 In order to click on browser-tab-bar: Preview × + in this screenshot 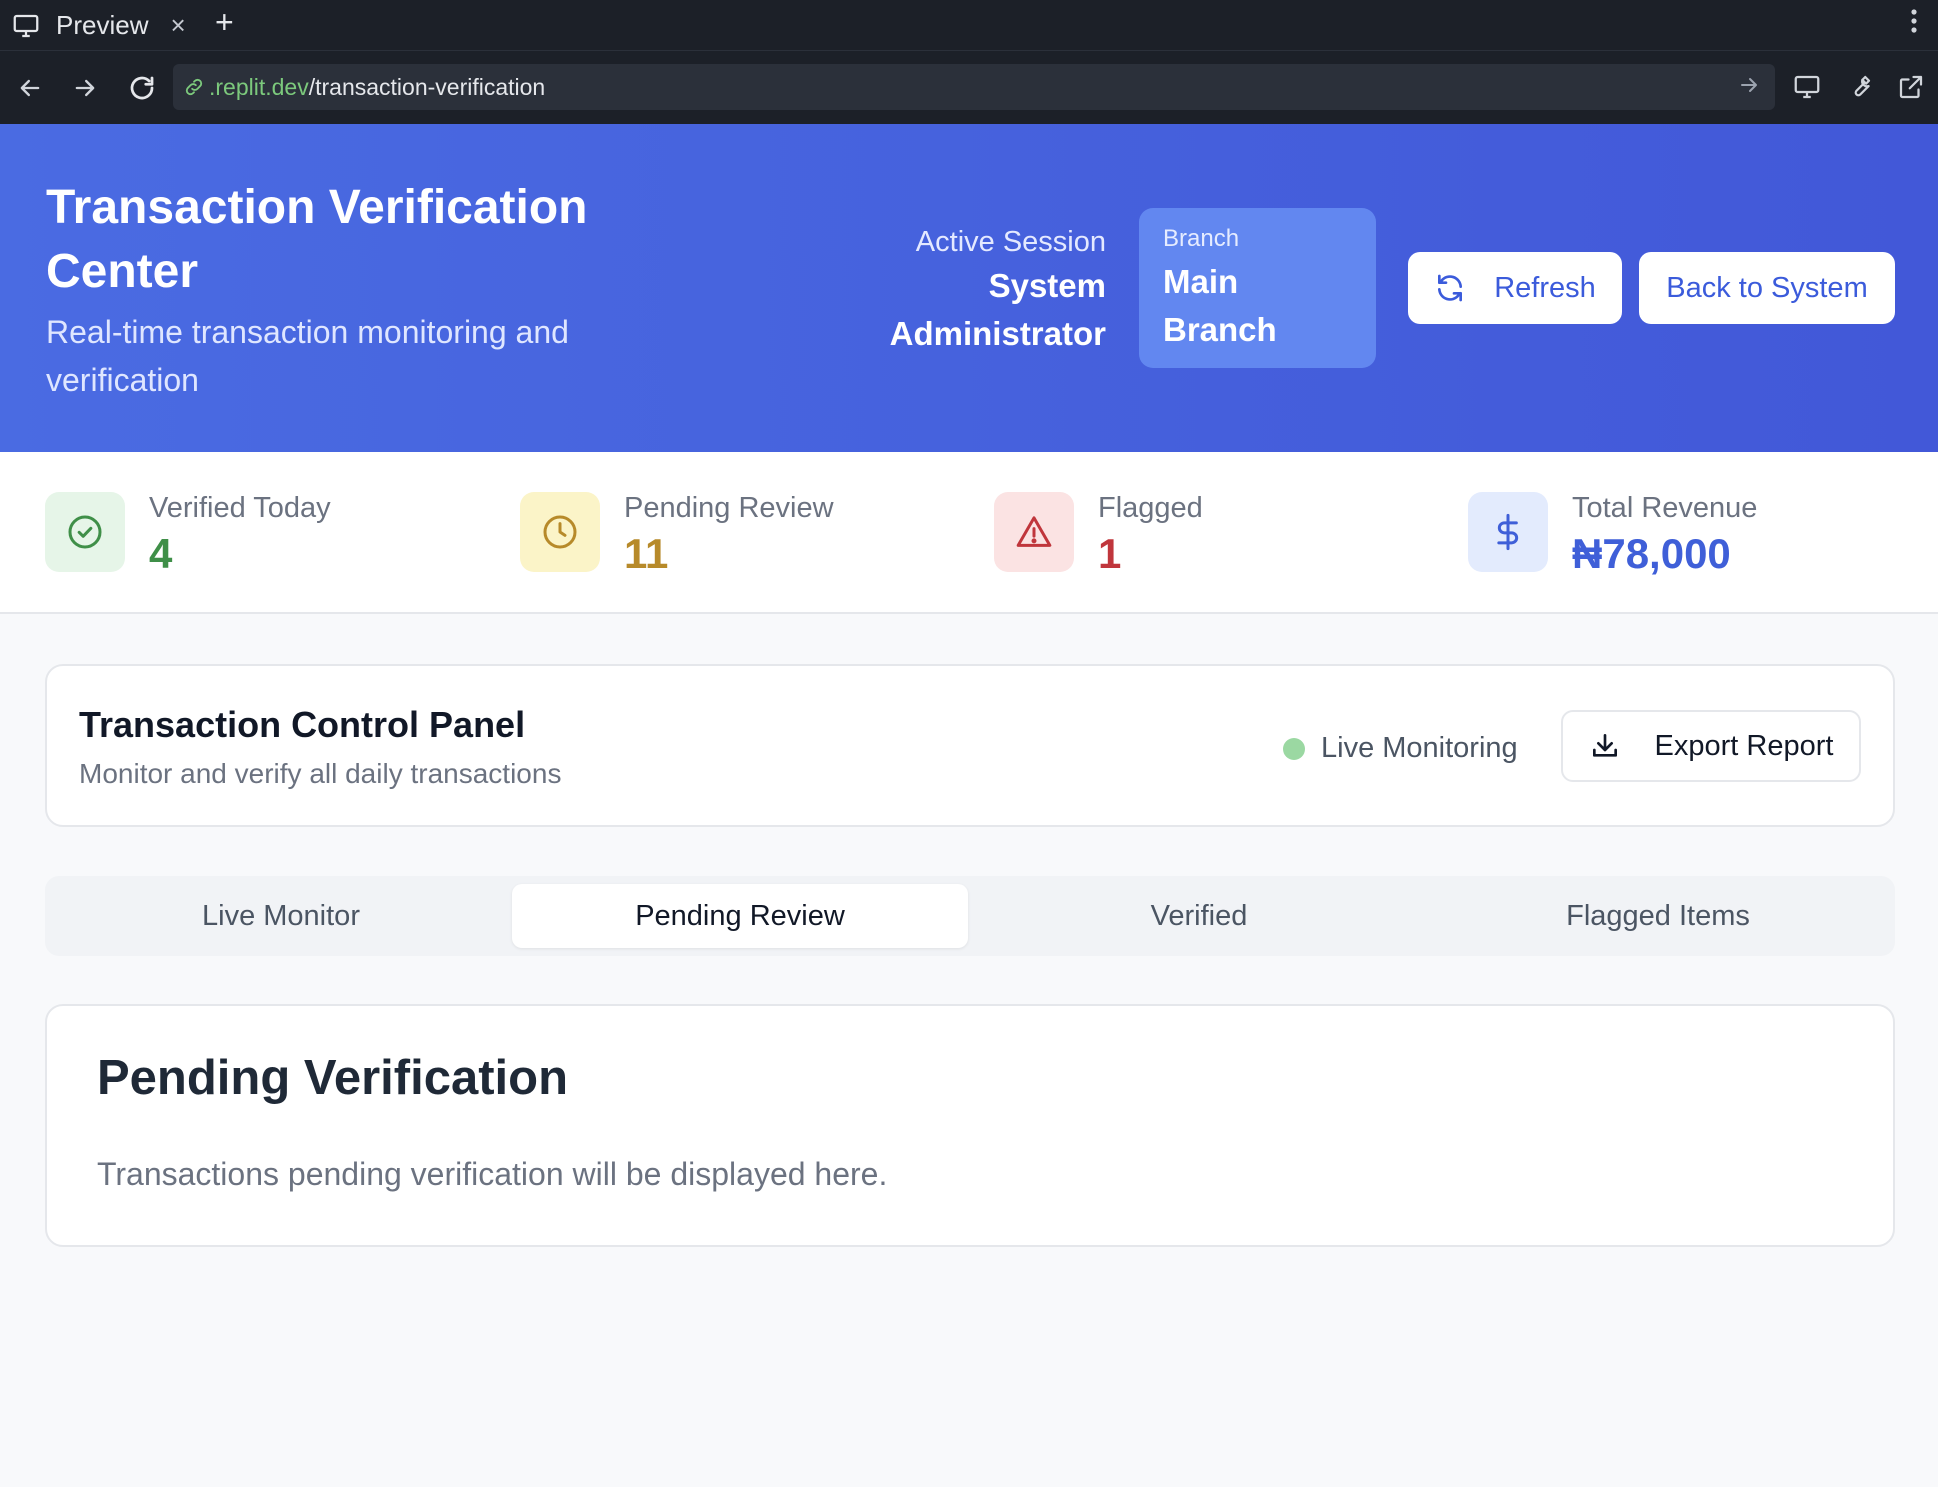, I will do `click(969, 25)`.